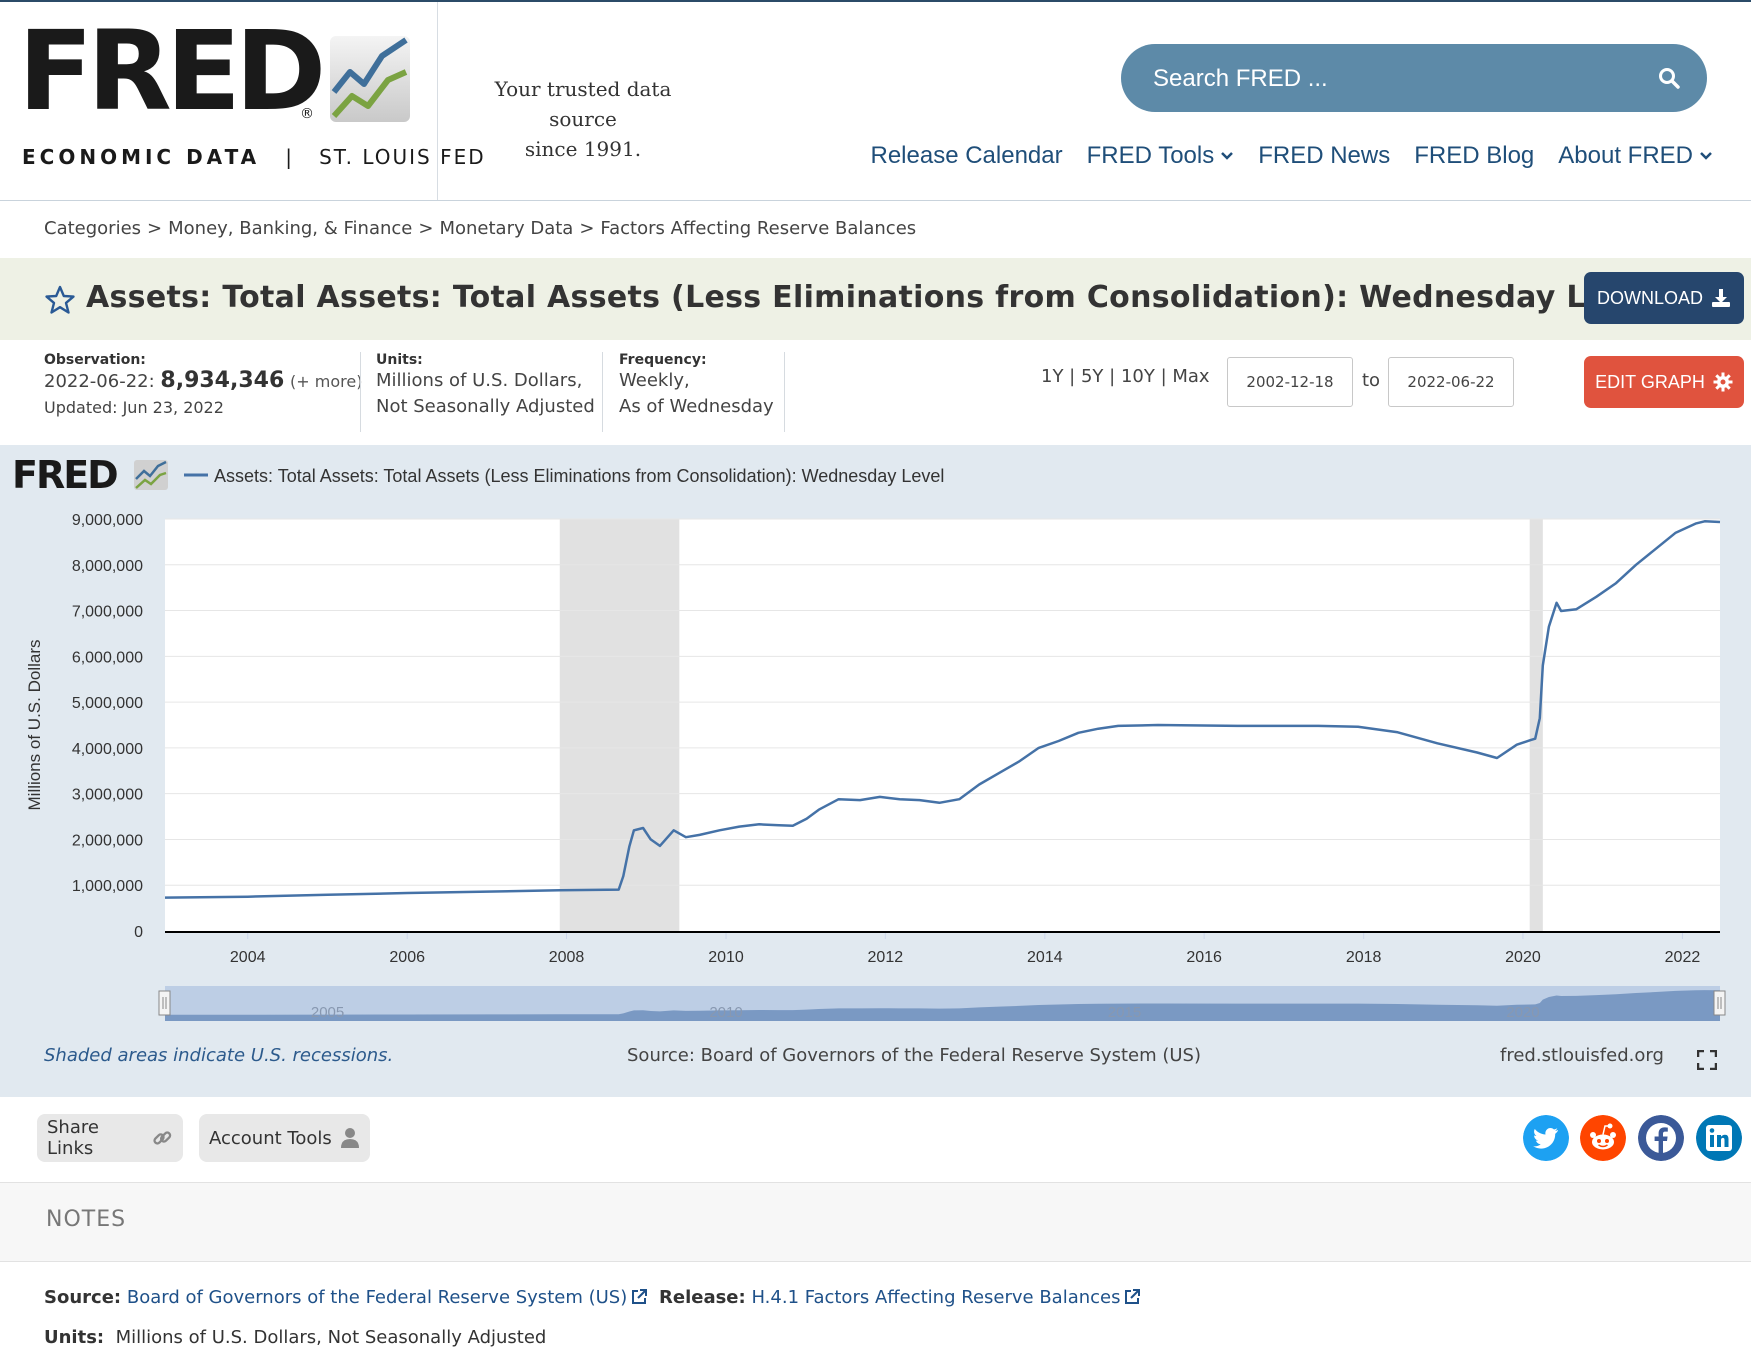 The image size is (1751, 1364). I want to click on twitter-icon, so click(1546, 1138).